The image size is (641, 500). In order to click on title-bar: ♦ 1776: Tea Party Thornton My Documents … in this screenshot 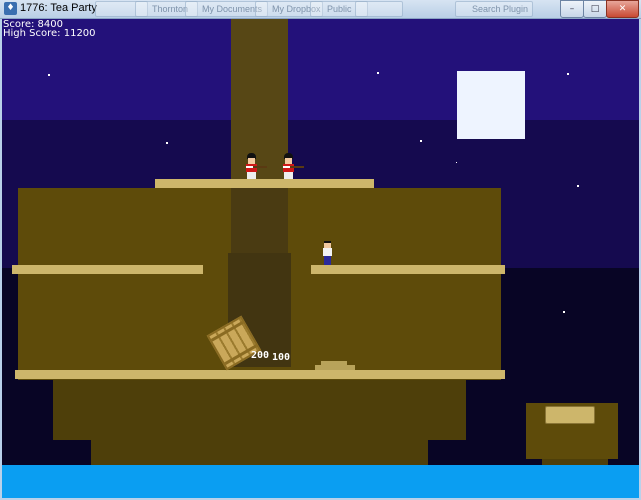, I will do `click(320, 9)`.